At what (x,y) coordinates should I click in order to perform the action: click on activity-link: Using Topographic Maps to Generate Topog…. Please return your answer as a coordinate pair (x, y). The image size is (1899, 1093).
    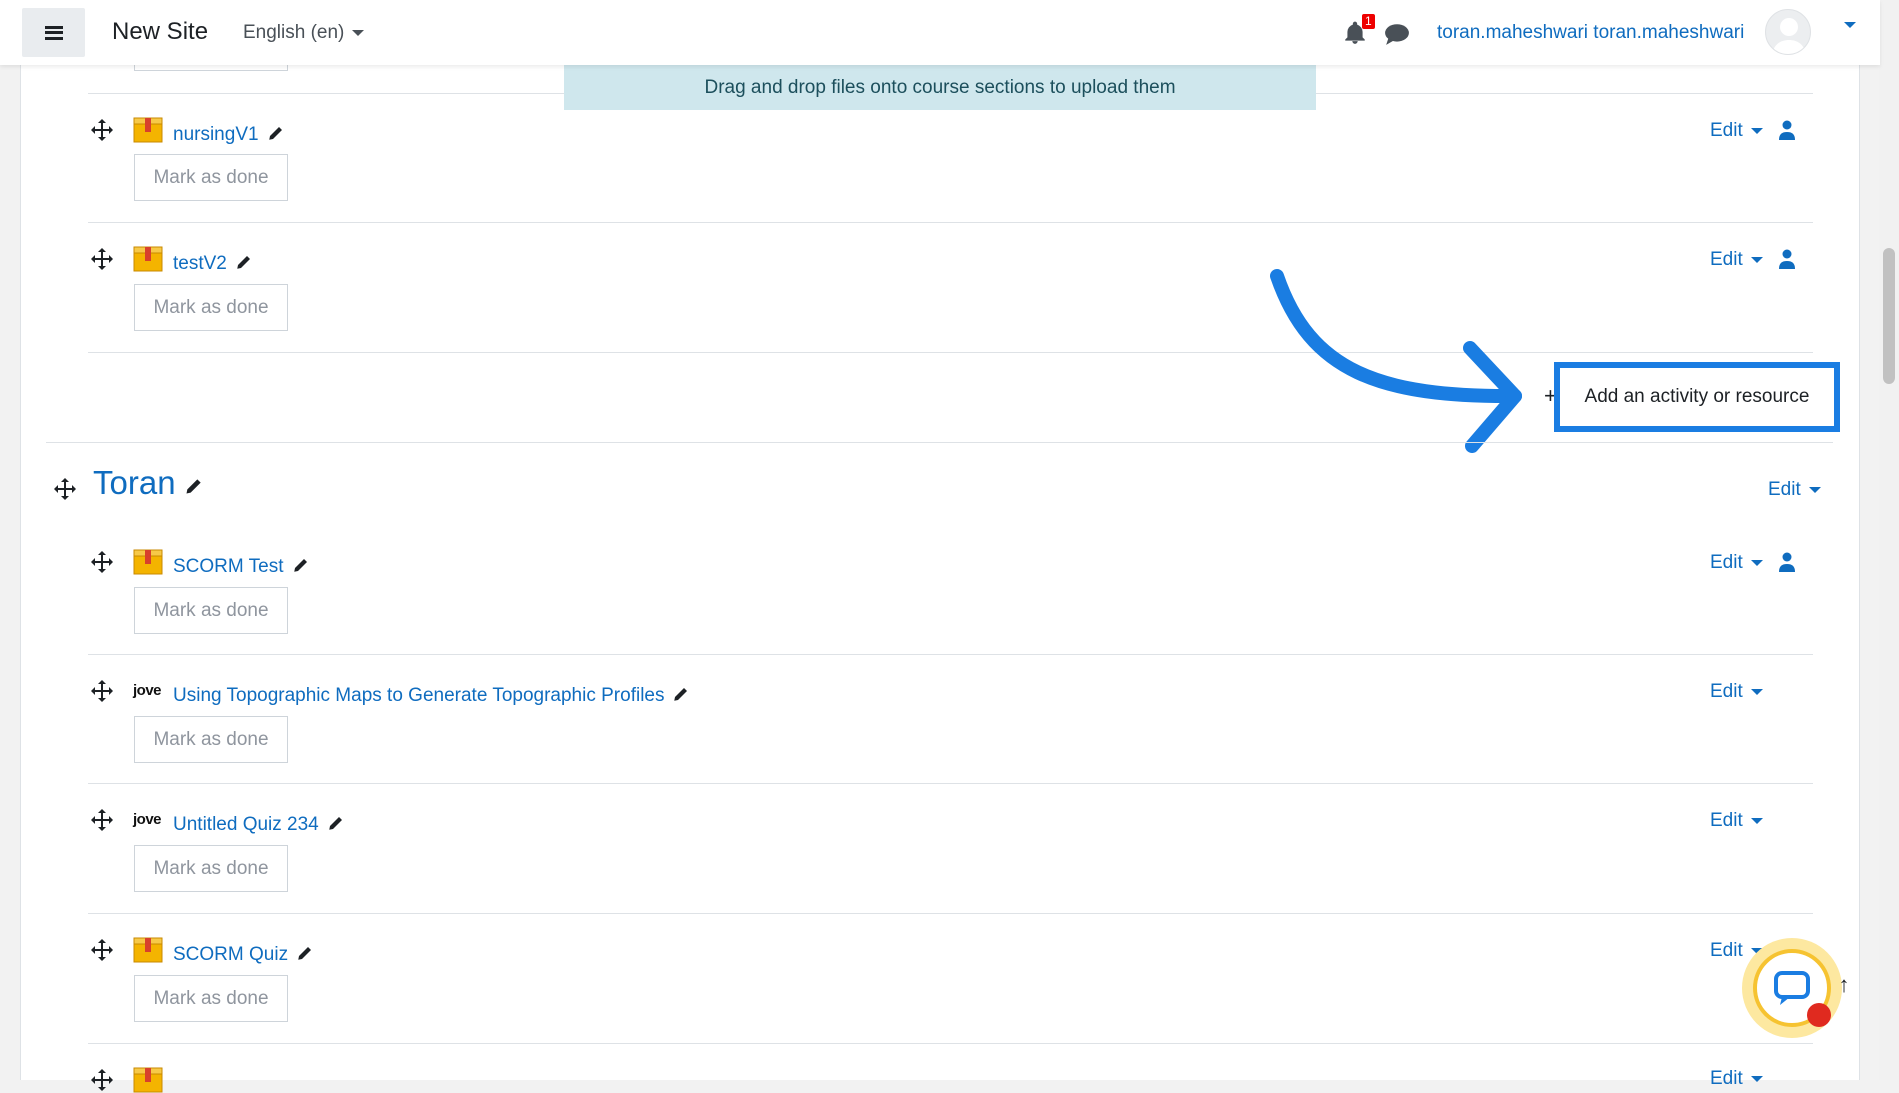
    Looking at the image, I should click on (431, 696).